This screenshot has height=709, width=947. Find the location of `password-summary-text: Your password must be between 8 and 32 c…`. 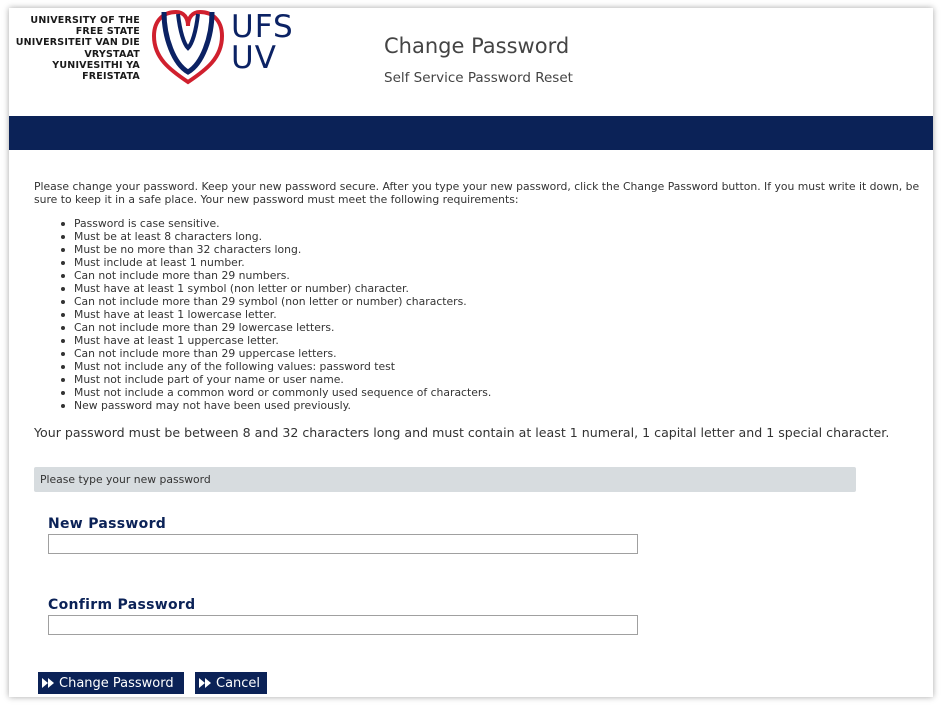

password-summary-text: Your password must be between 8 and 32 c… is located at coordinates (462, 432).